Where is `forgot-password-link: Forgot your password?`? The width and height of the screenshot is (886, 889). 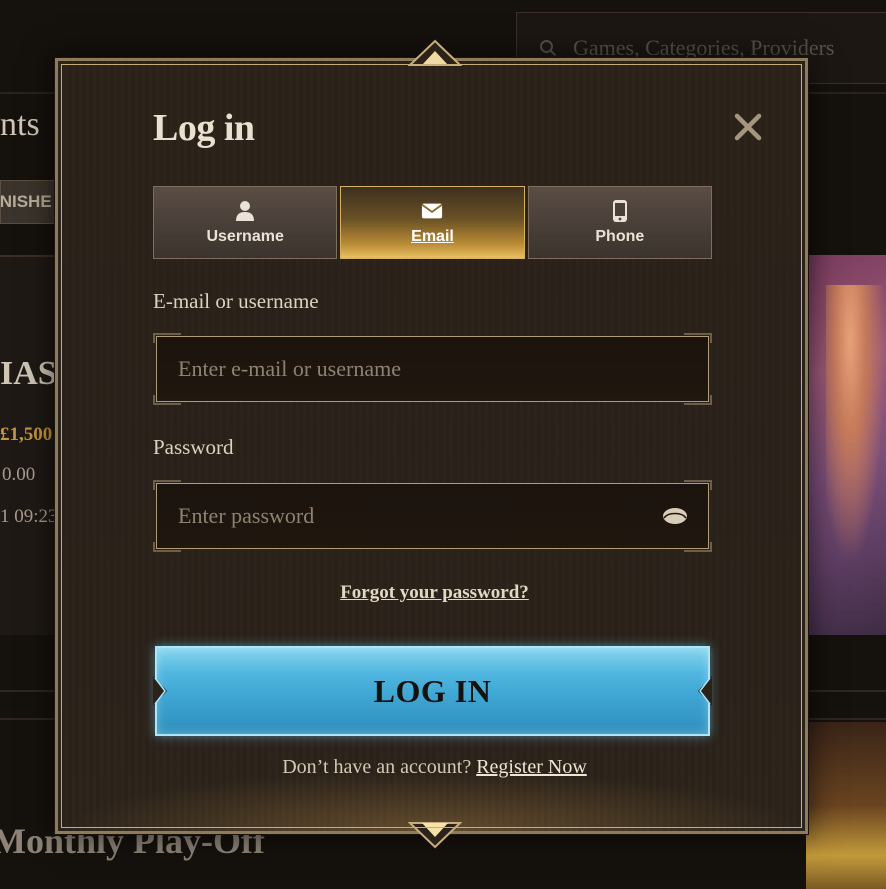
forgot-password-link: Forgot your password? is located at coordinates (434, 592).